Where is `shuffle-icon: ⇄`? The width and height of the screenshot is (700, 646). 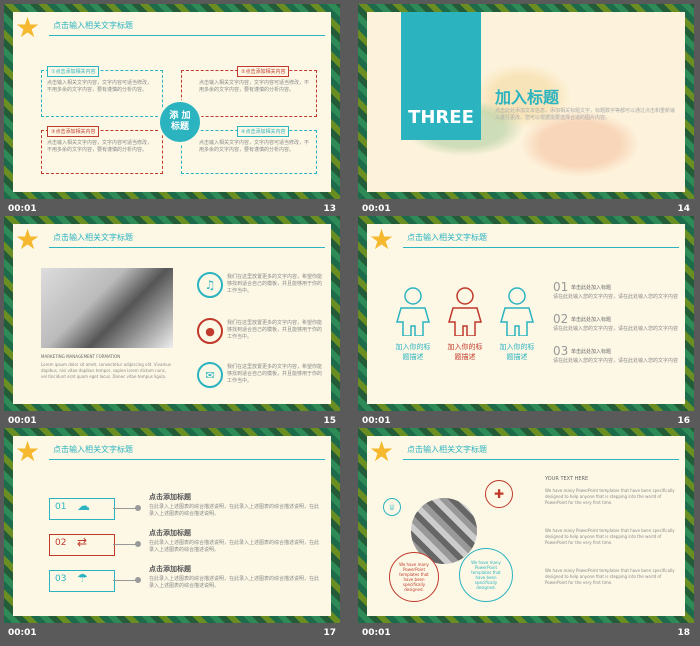 shuffle-icon: ⇄ is located at coordinates (82, 542).